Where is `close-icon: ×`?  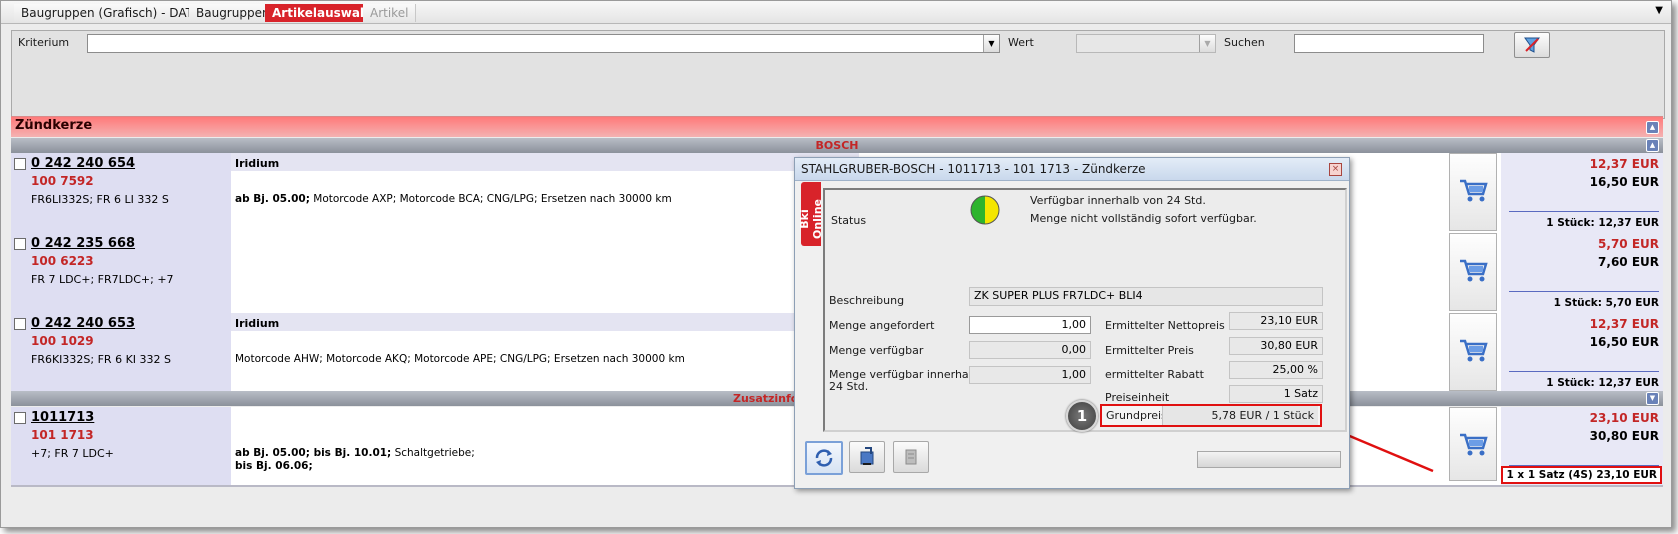 close-icon: × is located at coordinates (1335, 169).